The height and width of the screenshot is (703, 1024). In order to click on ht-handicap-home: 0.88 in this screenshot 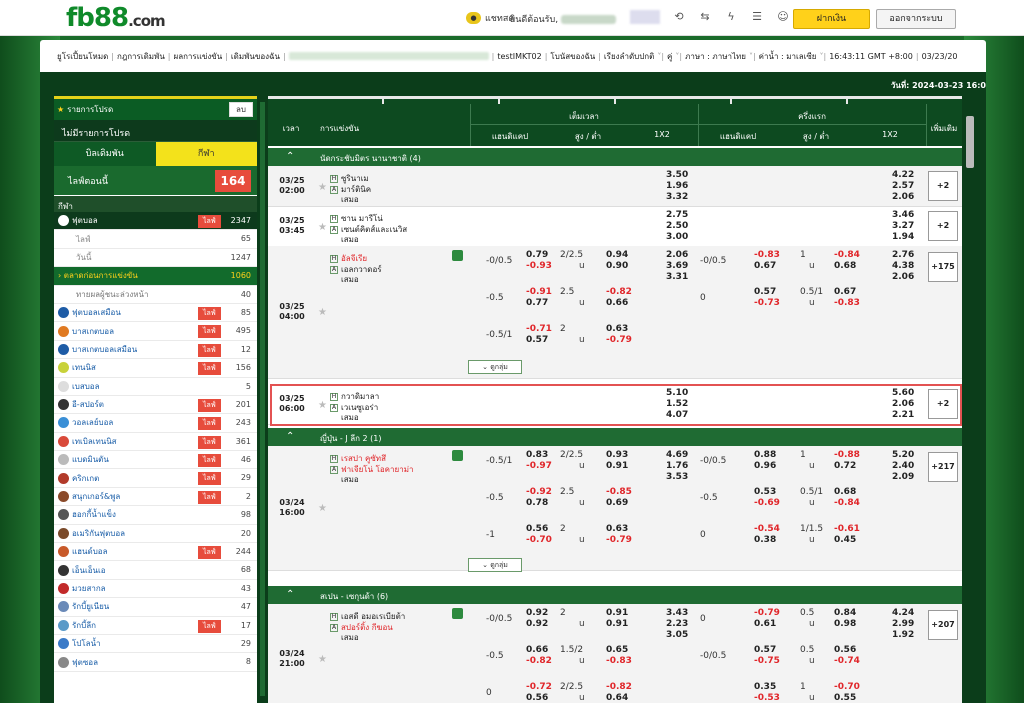, I will do `click(765, 455)`.